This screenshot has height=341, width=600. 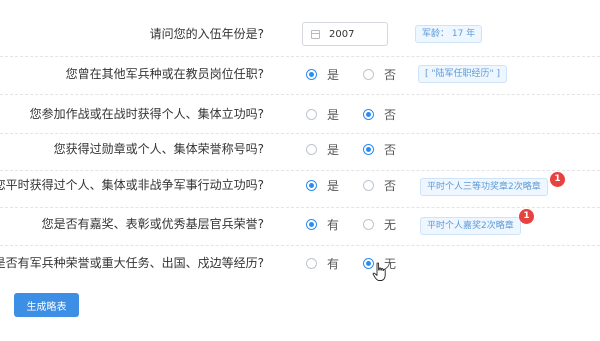 I want to click on radio-medal-title-no: 否, so click(x=379, y=149).